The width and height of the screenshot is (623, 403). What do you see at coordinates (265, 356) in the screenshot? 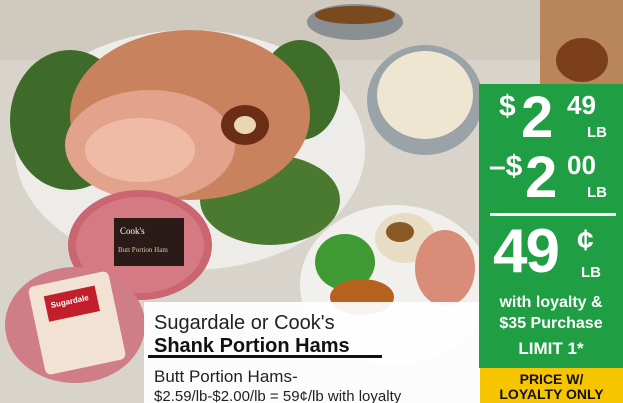
I see `title-underline` at bounding box center [265, 356].